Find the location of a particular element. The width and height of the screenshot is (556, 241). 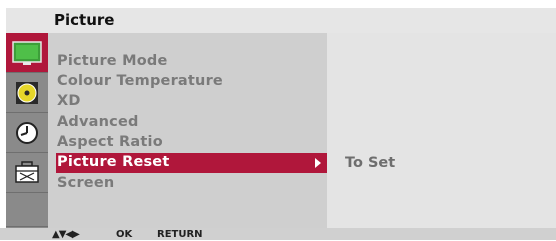

option-toolbox-icon is located at coordinates (27, 171).